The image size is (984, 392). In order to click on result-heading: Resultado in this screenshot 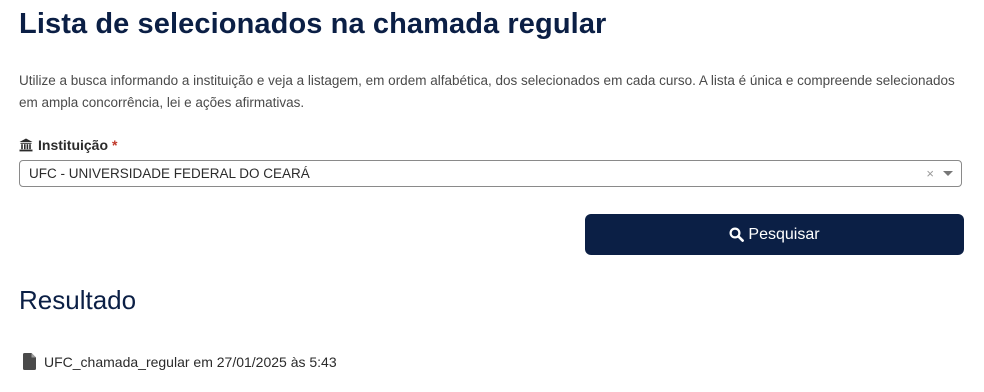, I will do `click(78, 300)`.